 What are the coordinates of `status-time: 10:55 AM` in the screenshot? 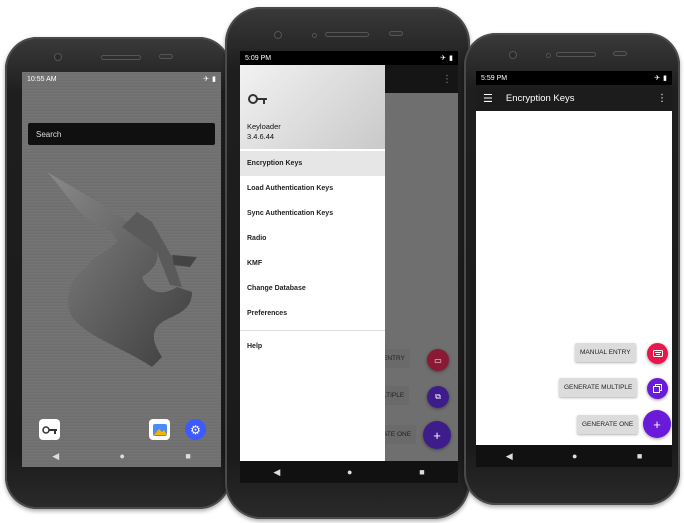 It's located at (42, 79).